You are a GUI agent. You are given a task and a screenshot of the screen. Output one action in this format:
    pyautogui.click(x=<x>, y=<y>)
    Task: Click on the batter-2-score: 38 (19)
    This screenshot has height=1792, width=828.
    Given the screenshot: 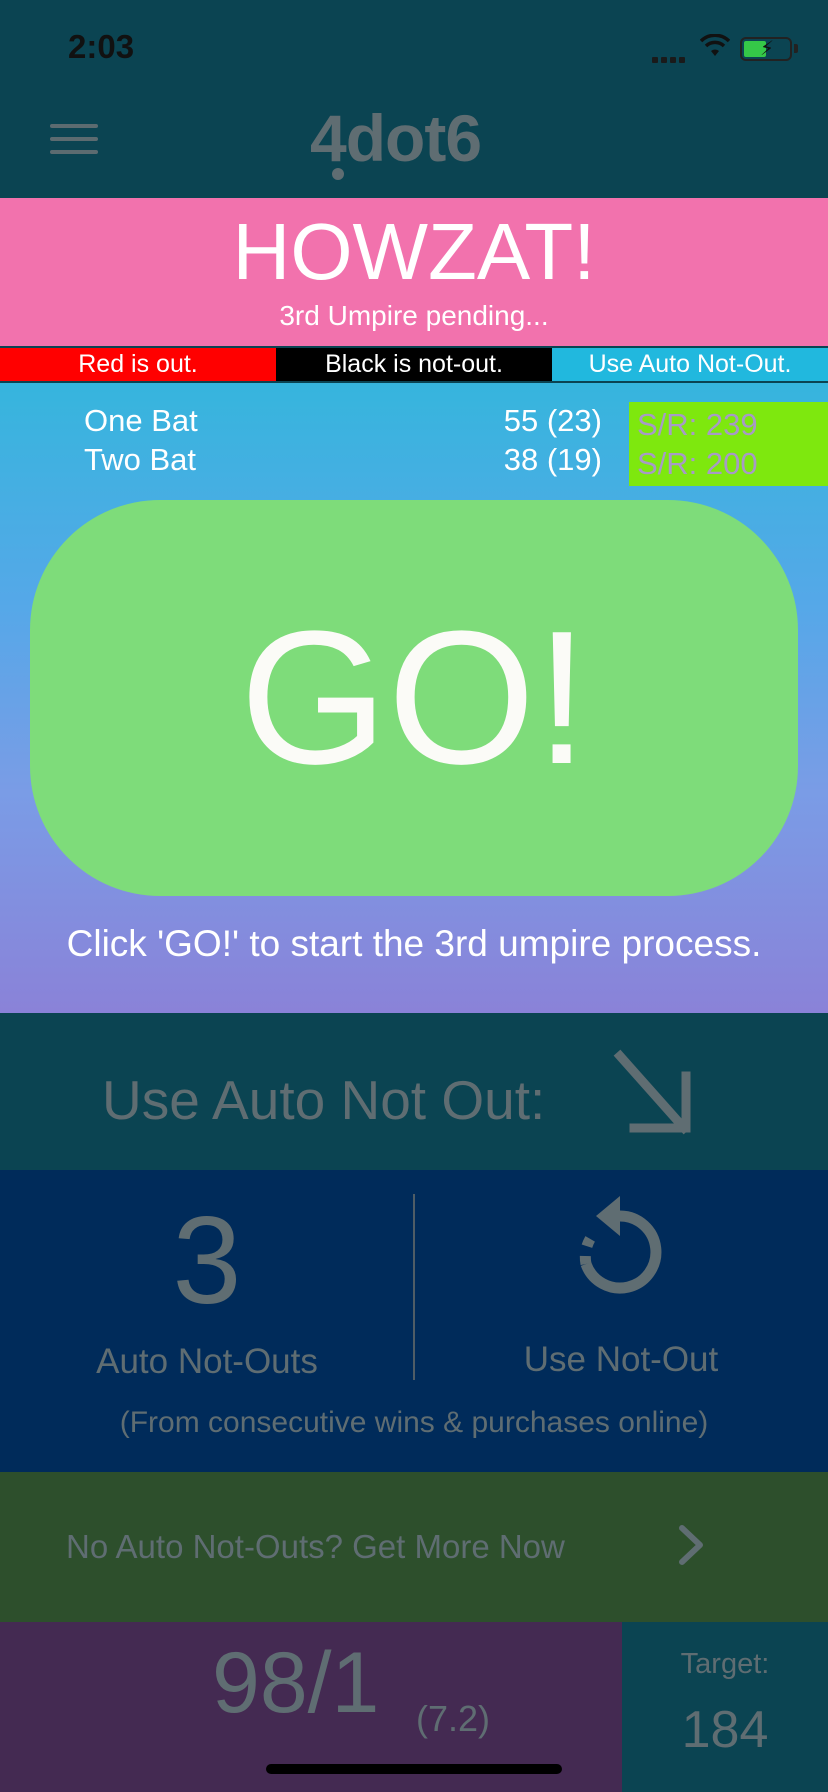 What is the action you would take?
    pyautogui.click(x=552, y=459)
    